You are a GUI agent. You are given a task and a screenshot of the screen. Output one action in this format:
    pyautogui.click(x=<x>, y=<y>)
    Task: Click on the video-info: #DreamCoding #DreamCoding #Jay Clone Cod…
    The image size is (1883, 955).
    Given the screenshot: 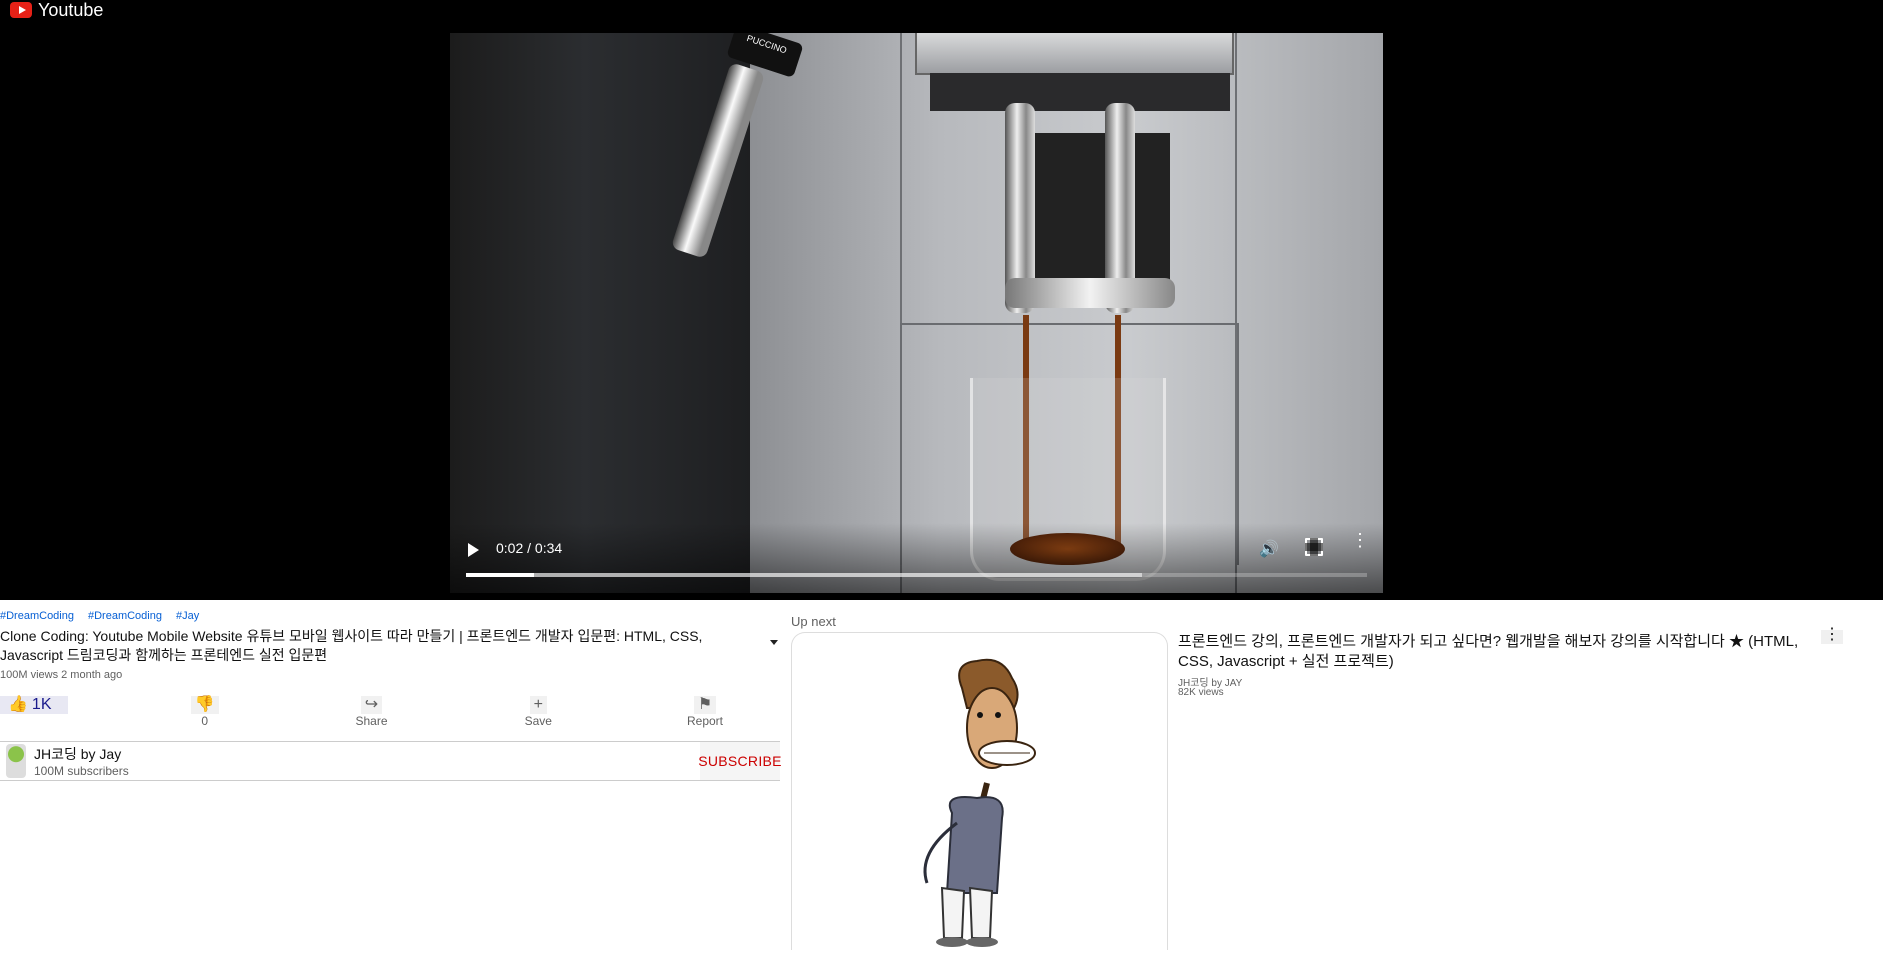 What is the action you would take?
    pyautogui.click(x=391, y=695)
    